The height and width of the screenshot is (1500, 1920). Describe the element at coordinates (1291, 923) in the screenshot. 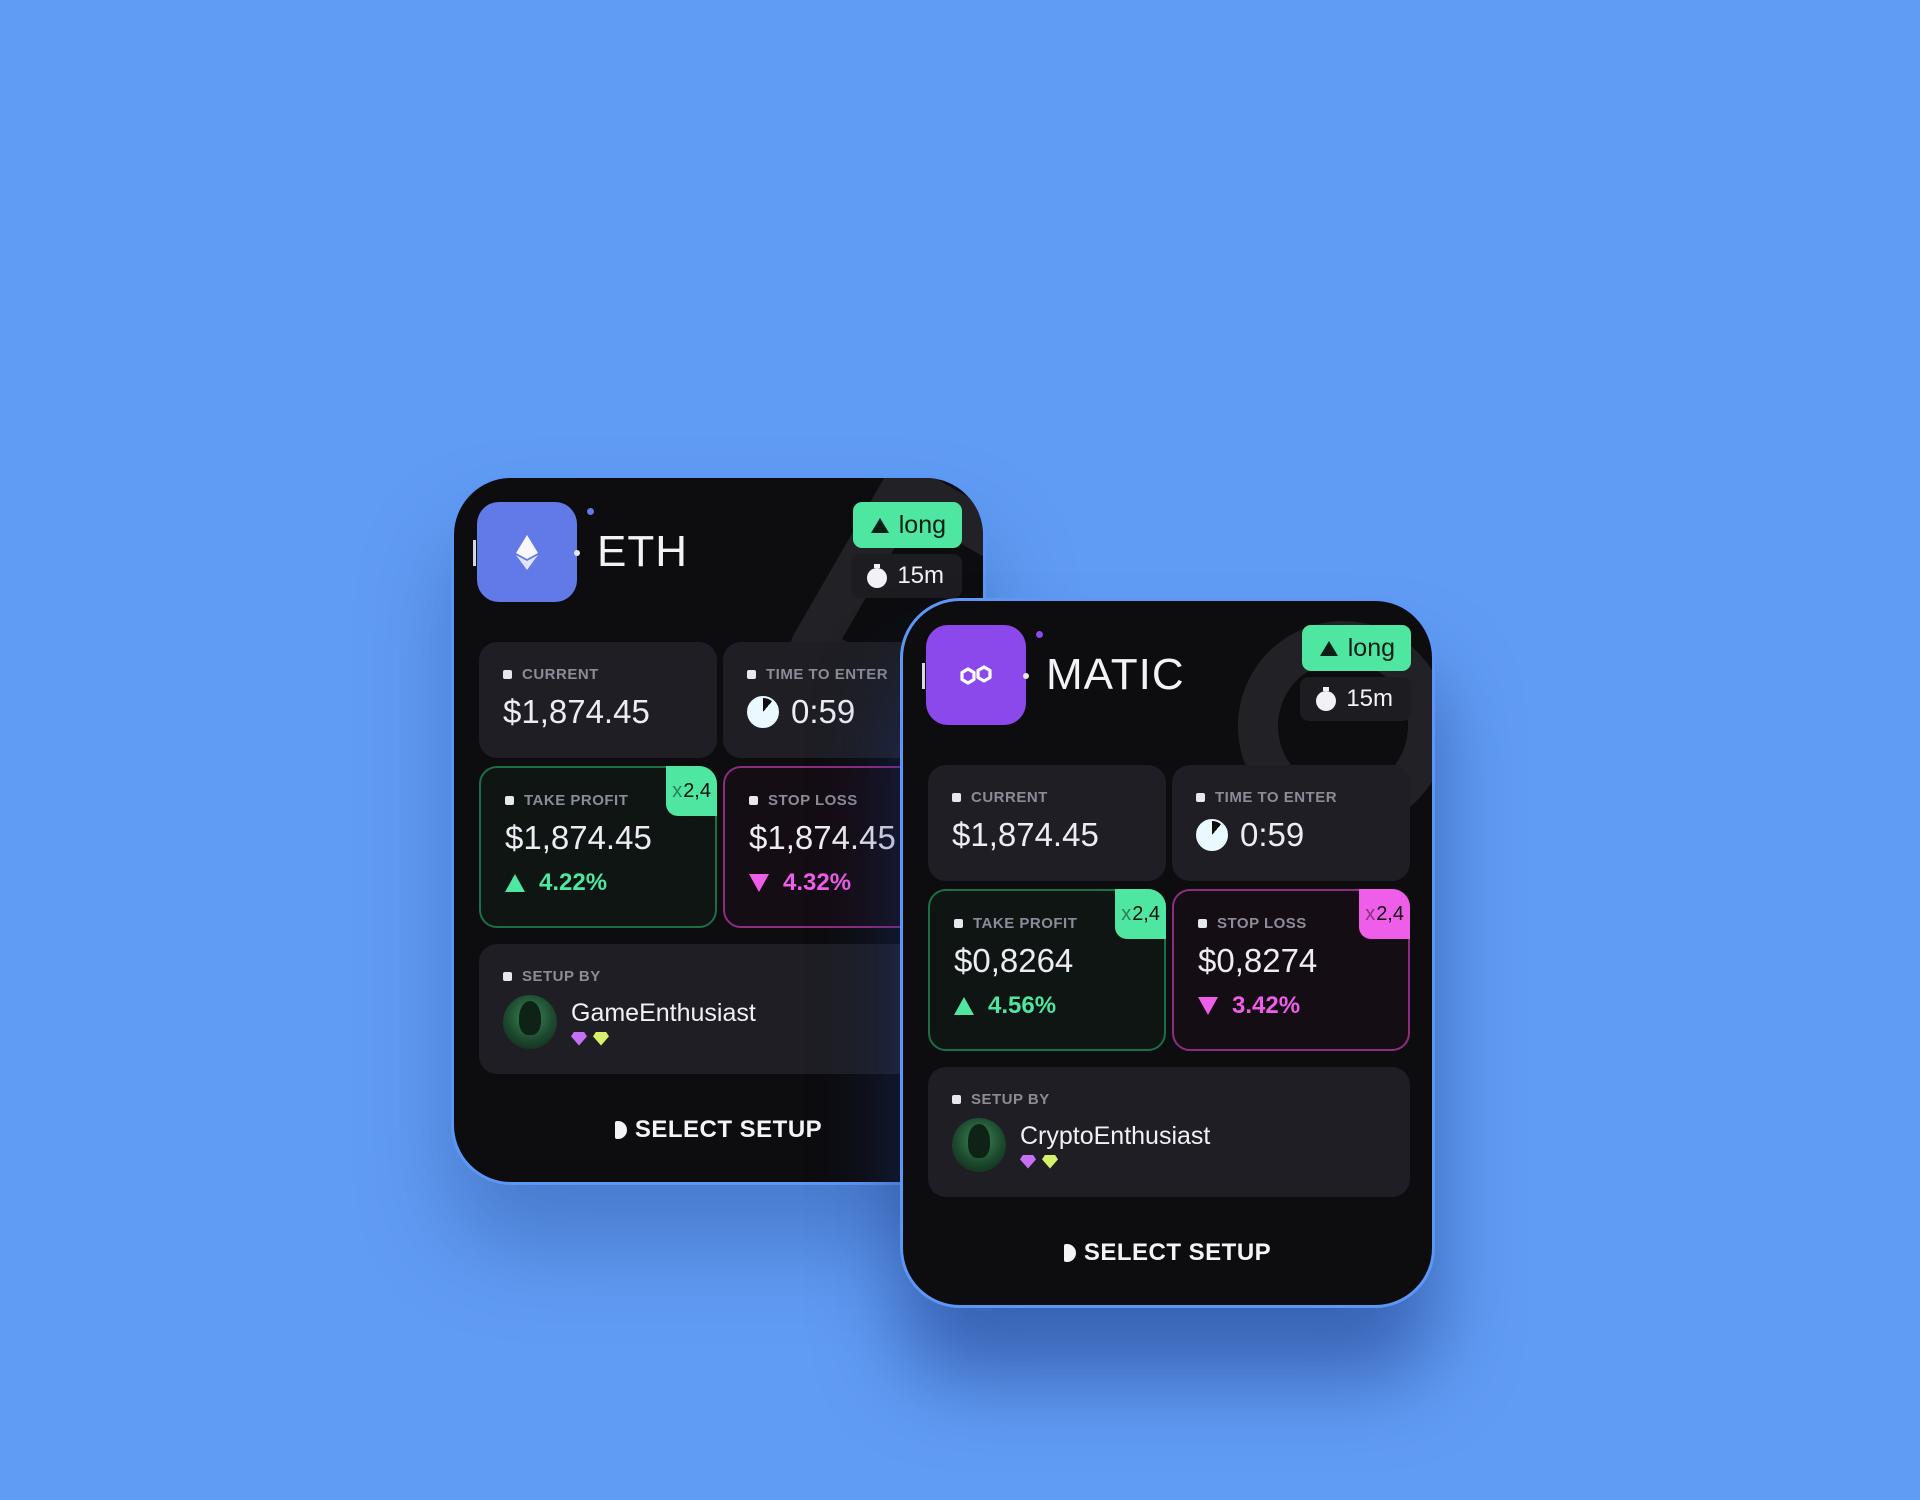

I see `stop-loss-label: STOP LOSS` at that location.